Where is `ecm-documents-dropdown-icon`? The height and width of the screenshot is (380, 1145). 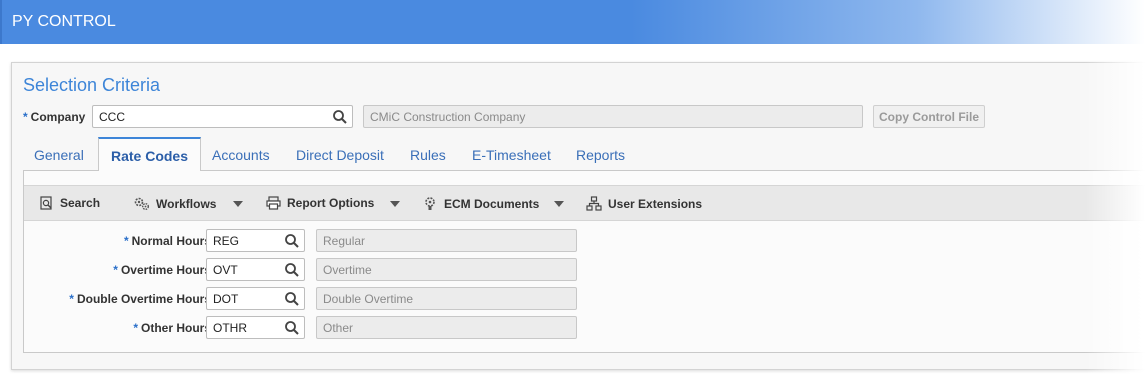
ecm-documents-dropdown-icon is located at coordinates (559, 204).